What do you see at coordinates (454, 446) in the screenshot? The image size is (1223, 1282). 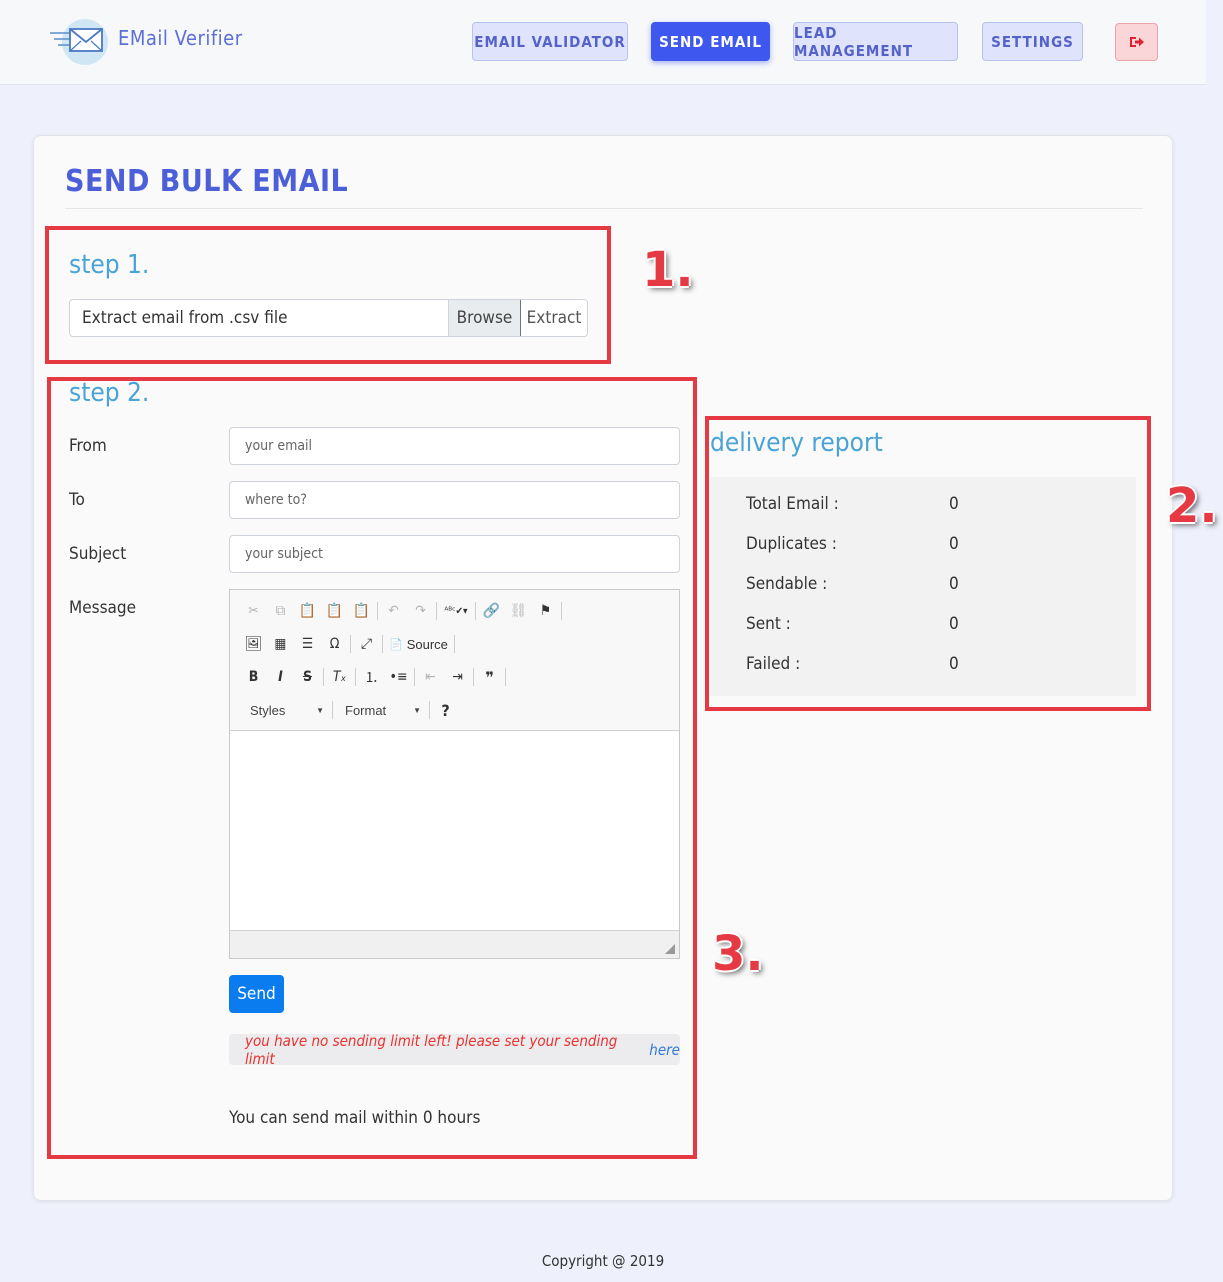 I see `from-input` at bounding box center [454, 446].